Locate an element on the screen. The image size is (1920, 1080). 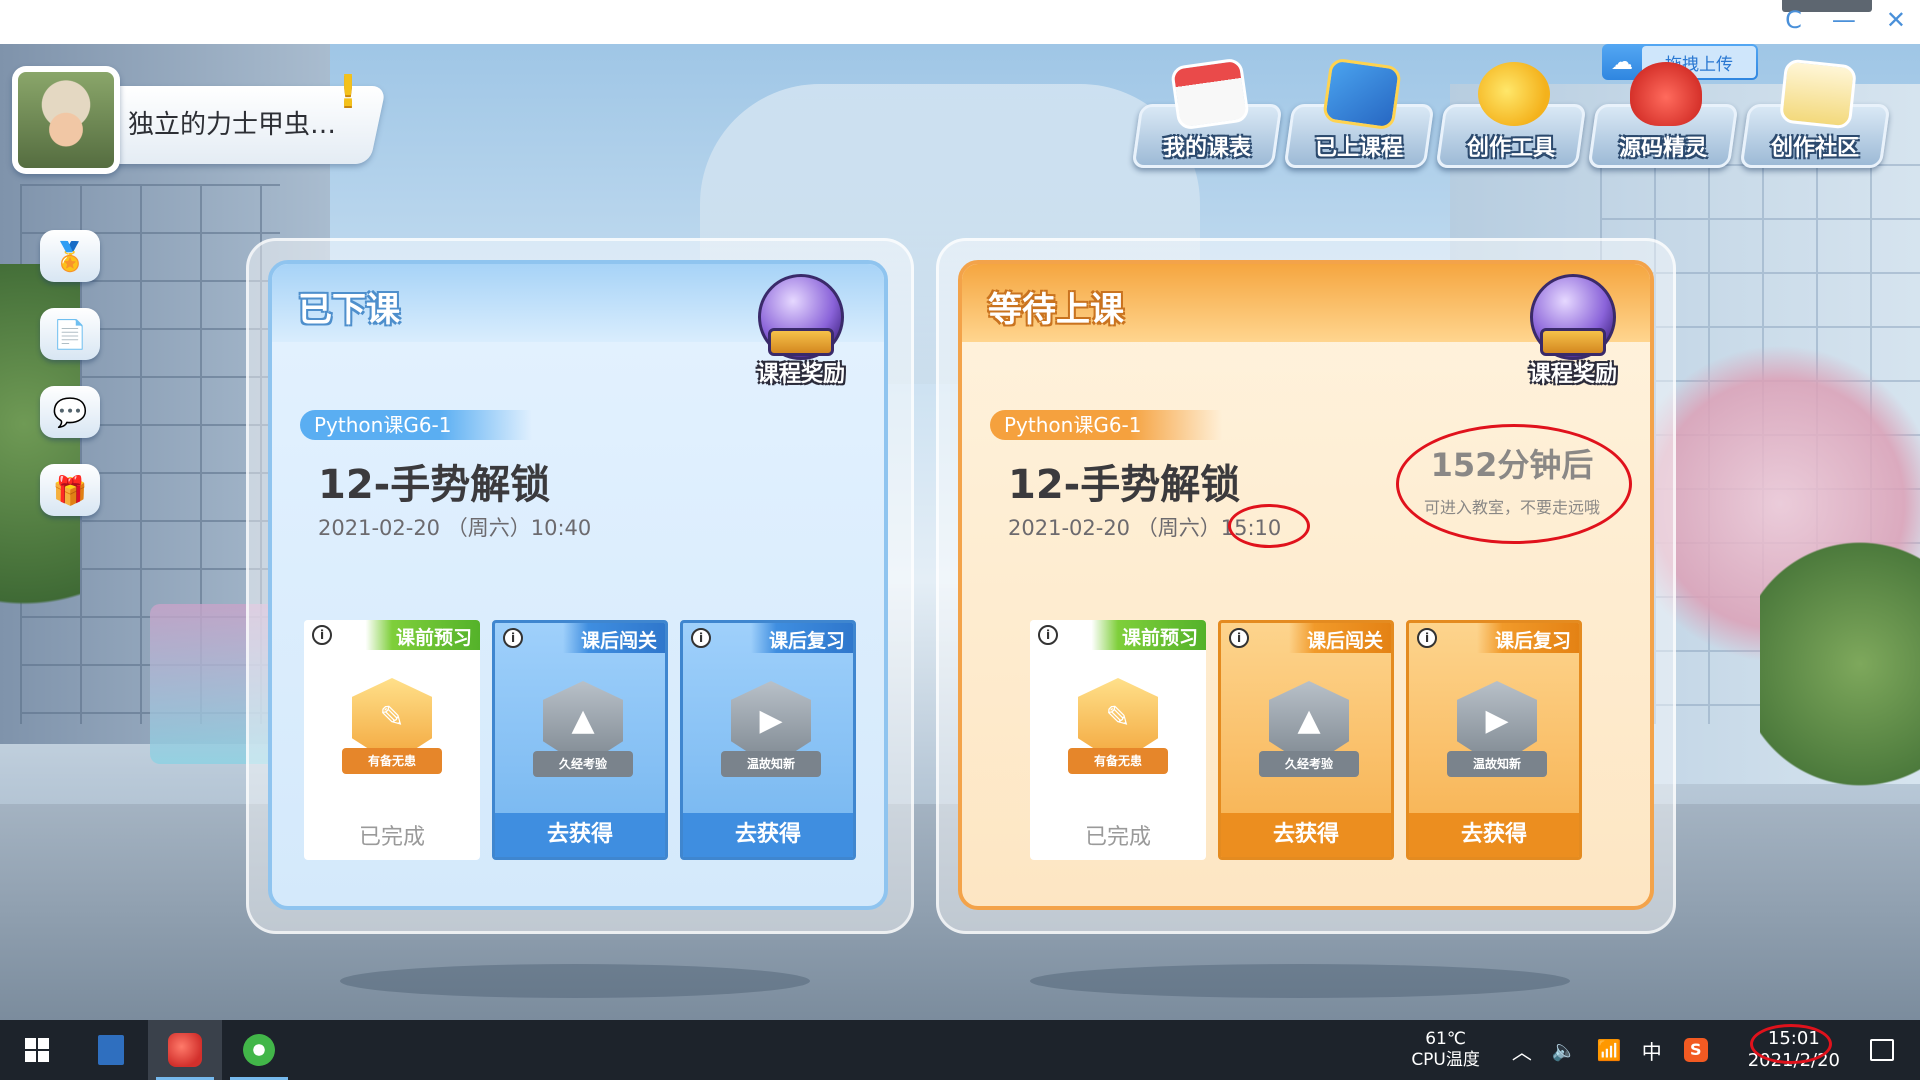
menu-label: 源码精灵 is located at coordinates (1662, 148).